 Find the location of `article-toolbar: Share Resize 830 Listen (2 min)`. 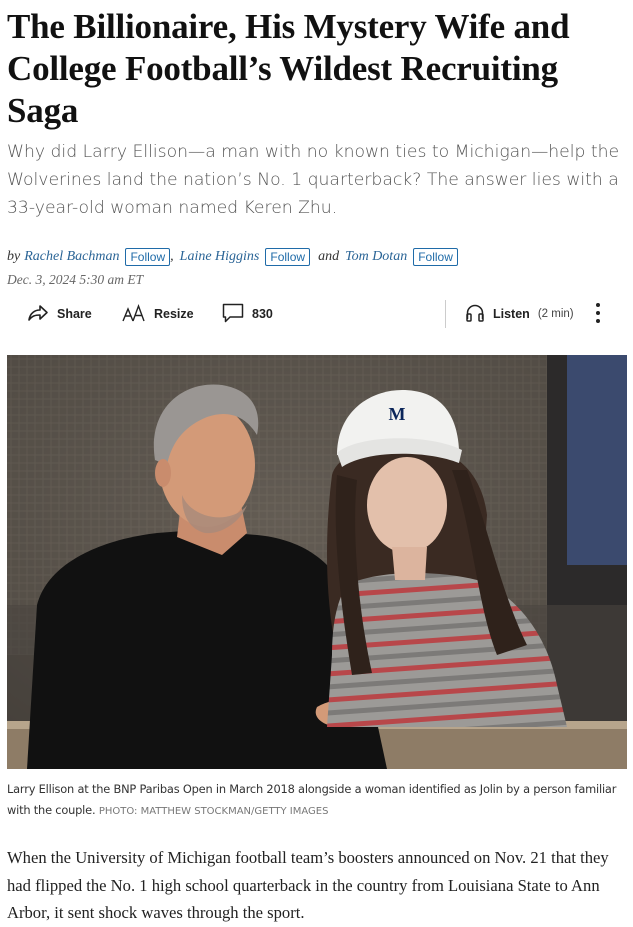

article-toolbar: Share Resize 830 Listen (2 min) is located at coordinates (316, 314).